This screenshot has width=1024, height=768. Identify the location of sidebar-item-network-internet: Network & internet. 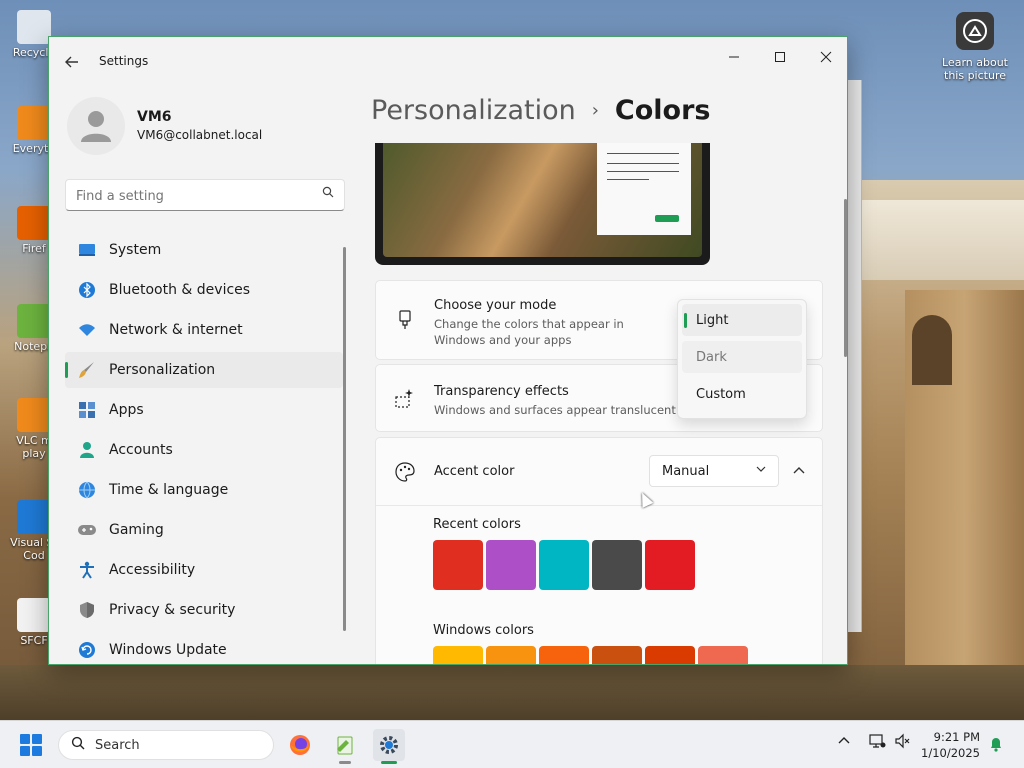
(204, 330).